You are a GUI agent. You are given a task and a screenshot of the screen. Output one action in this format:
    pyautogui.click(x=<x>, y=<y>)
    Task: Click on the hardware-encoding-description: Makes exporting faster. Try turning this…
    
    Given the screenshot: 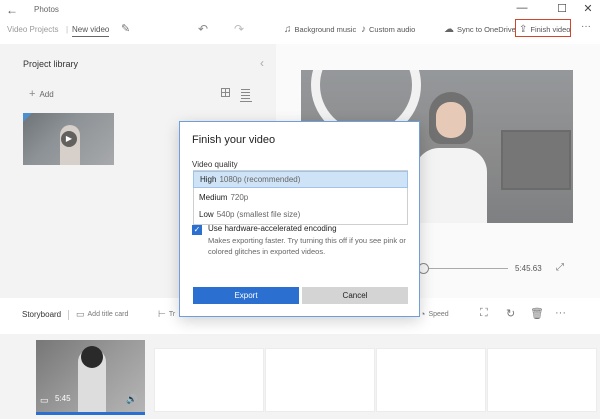 What is the action you would take?
    pyautogui.click(x=307, y=246)
    